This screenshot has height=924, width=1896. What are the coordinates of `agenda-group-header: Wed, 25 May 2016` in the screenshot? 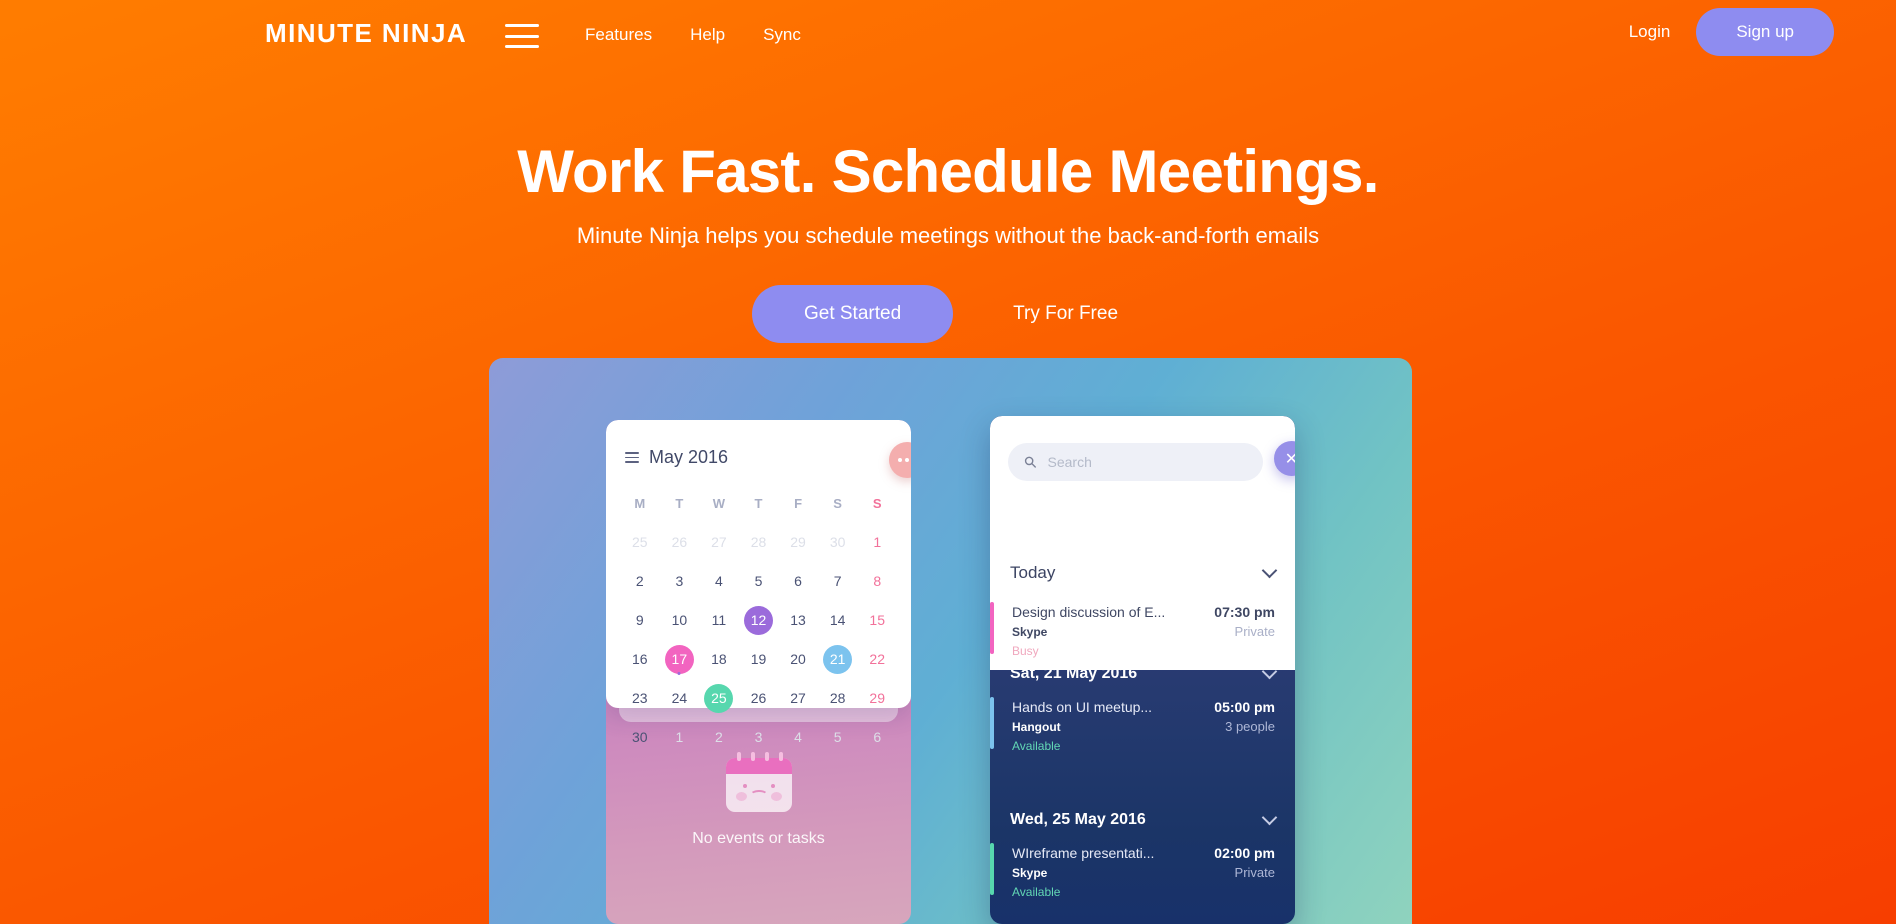 It's located at (1142, 820).